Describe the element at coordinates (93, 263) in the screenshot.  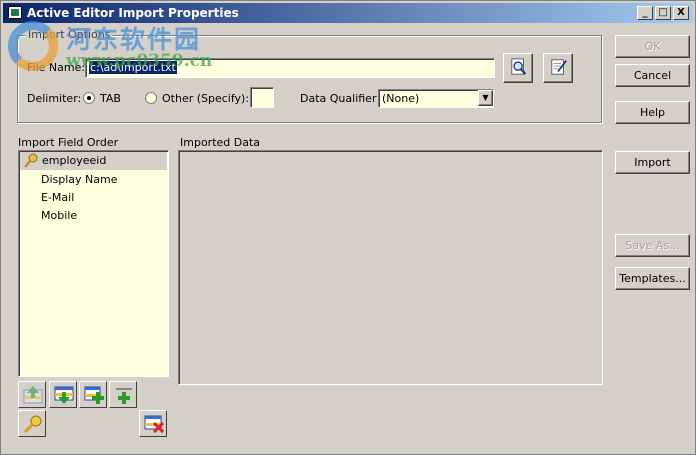
I see `field-order-list: employeeid Display Name E-Mail Mobile` at that location.